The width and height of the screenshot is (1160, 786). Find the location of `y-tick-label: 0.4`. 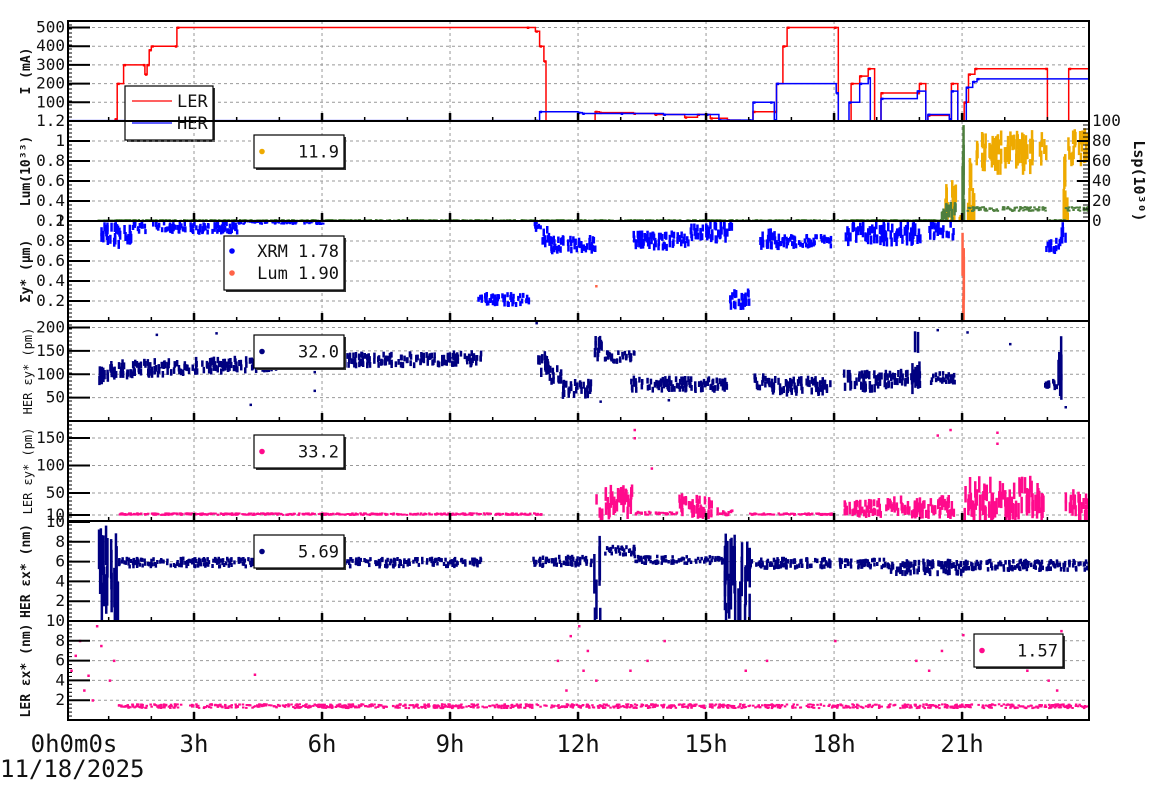

y-tick-label: 0.4 is located at coordinates (50, 200).